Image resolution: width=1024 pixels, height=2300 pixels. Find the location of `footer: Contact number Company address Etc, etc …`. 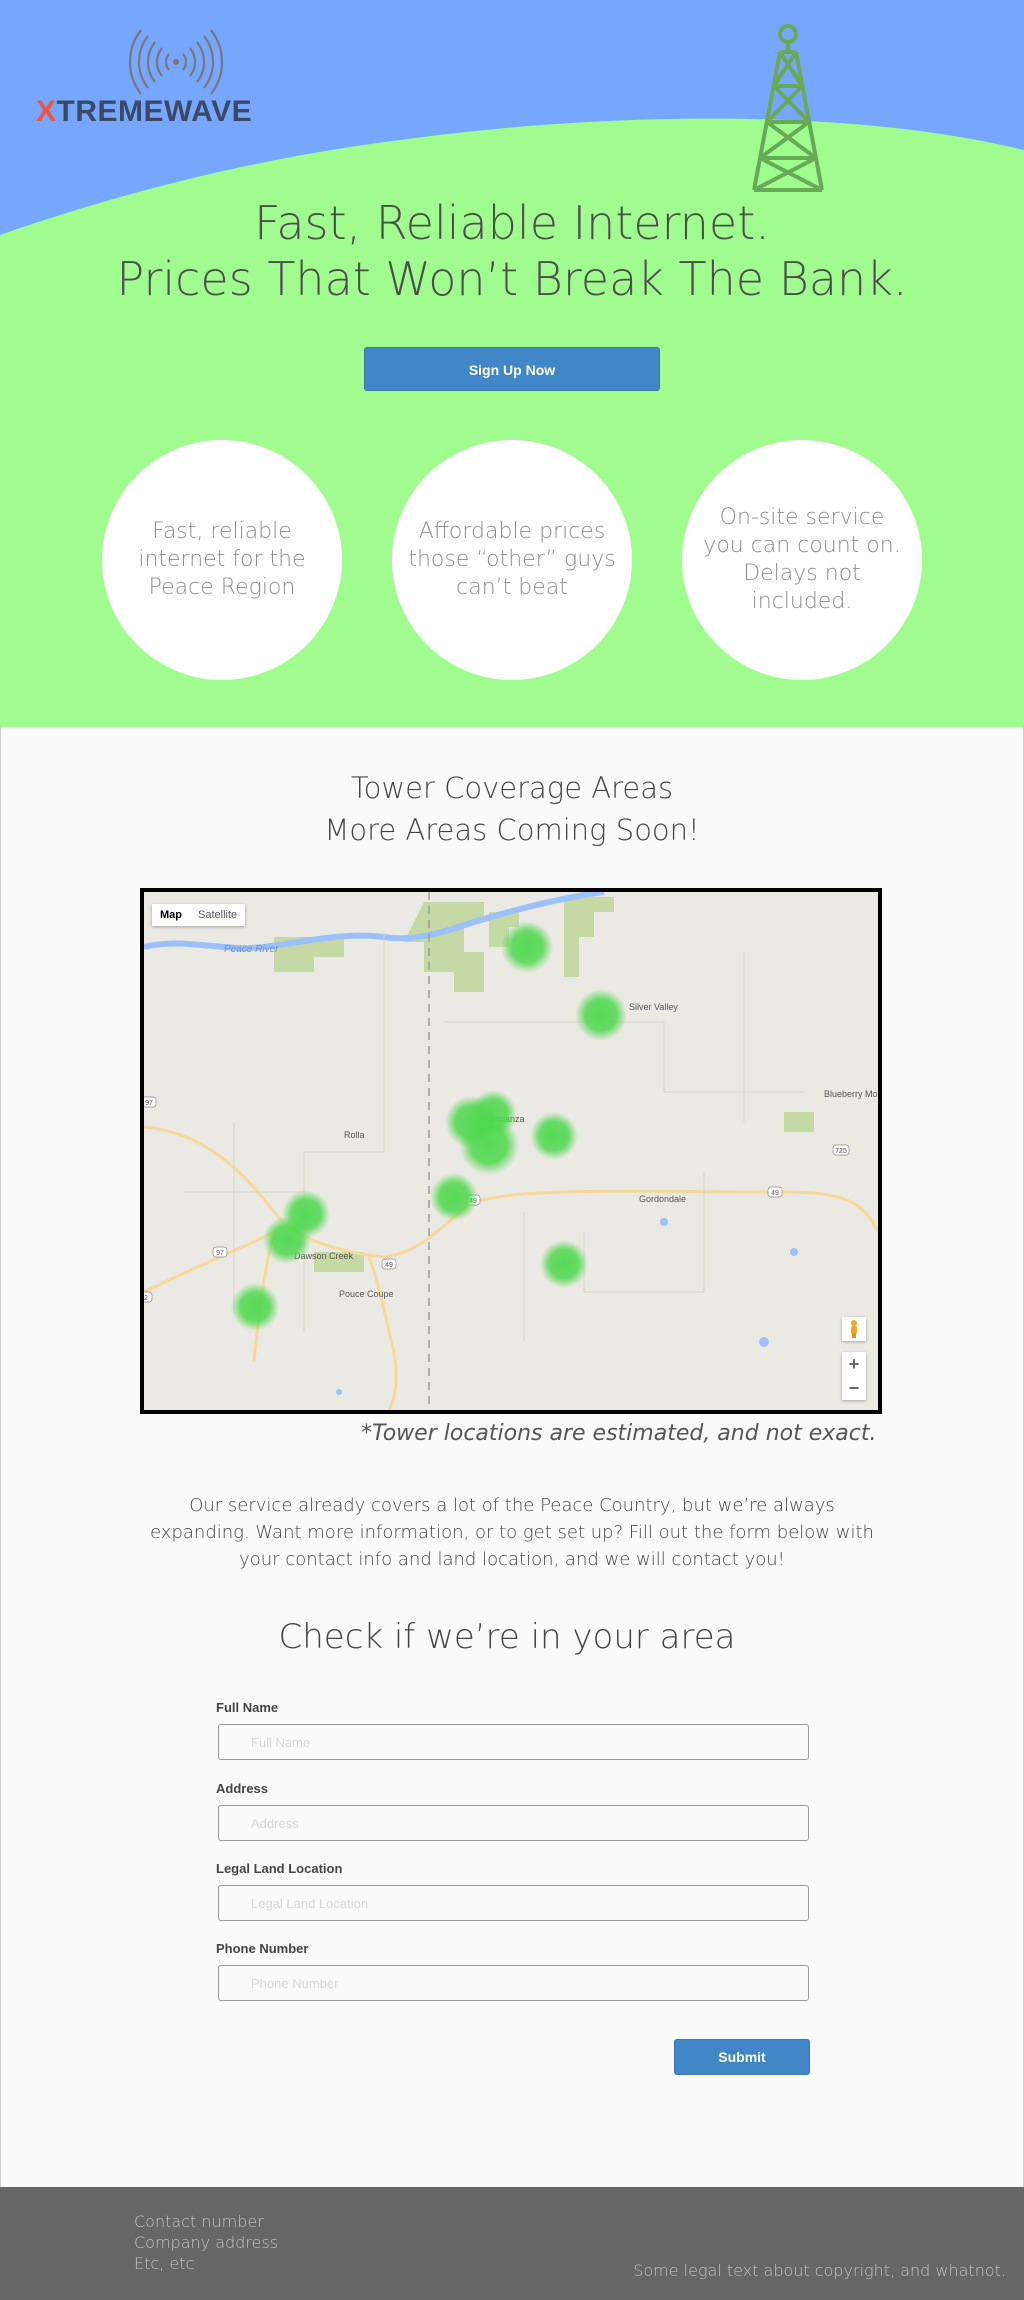

footer: Contact number Company address Etc, etc … is located at coordinates (512, 2243).